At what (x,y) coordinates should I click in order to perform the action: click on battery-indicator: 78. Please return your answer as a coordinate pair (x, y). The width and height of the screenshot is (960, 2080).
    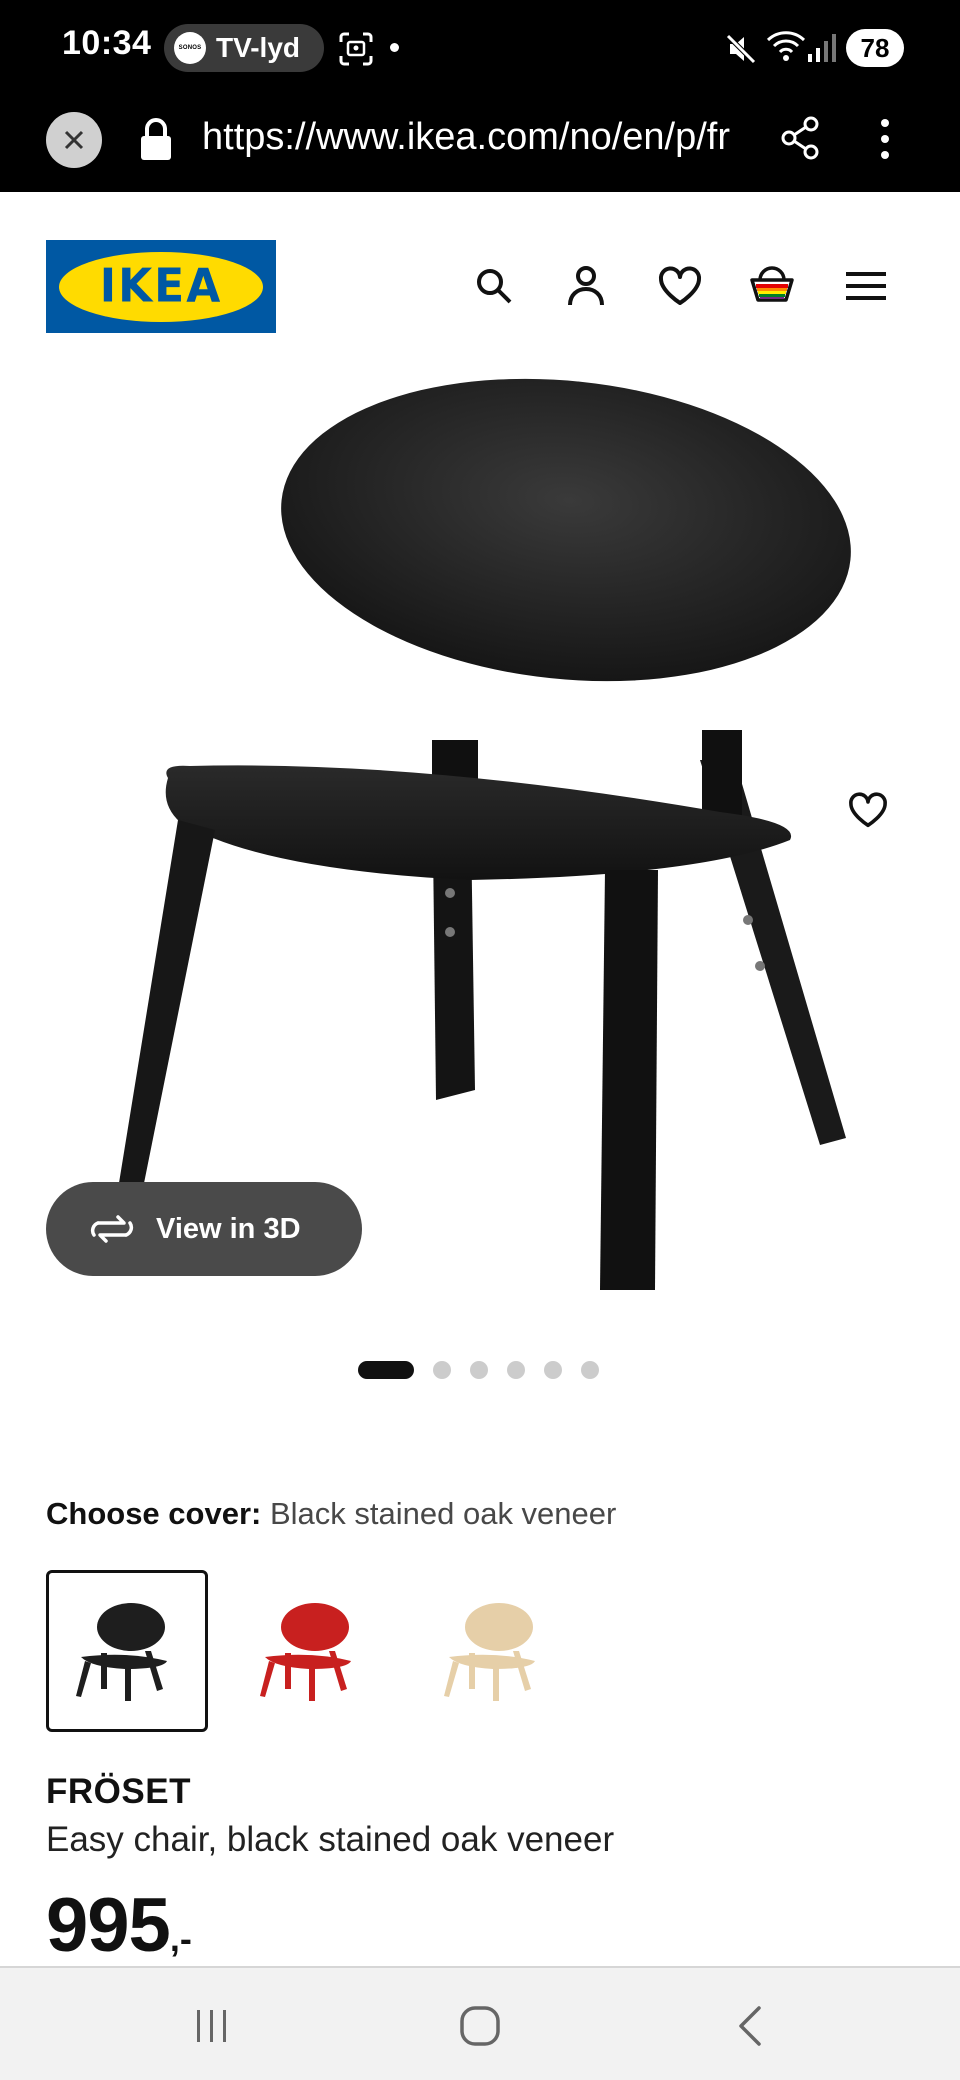
    Looking at the image, I should click on (875, 48).